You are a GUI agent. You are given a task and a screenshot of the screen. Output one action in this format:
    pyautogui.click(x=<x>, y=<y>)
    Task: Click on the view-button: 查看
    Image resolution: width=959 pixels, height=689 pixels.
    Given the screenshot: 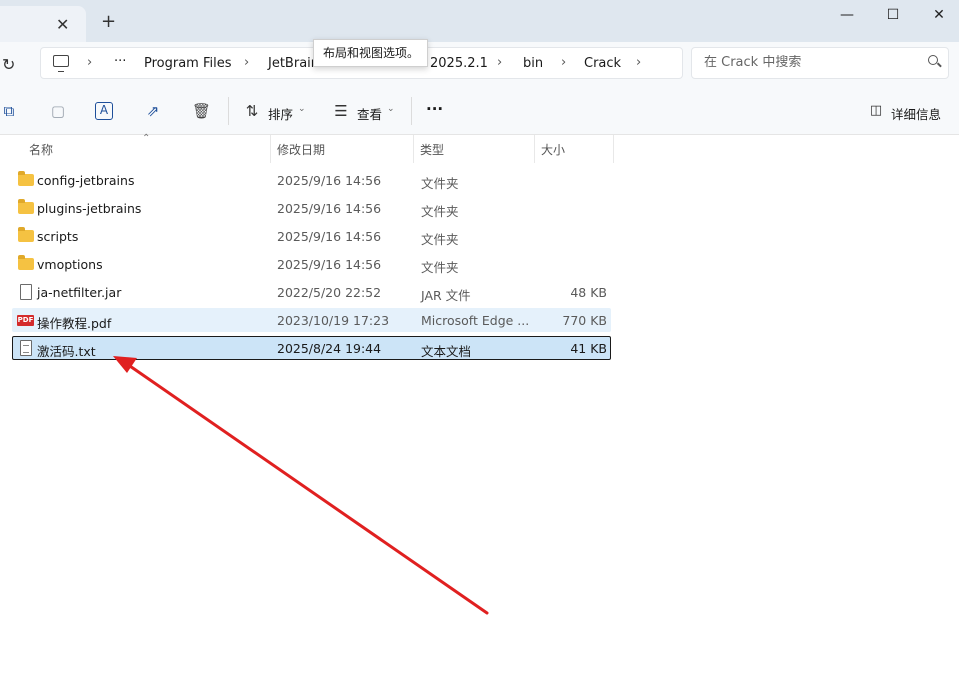 What is the action you would take?
    pyautogui.click(x=369, y=113)
    